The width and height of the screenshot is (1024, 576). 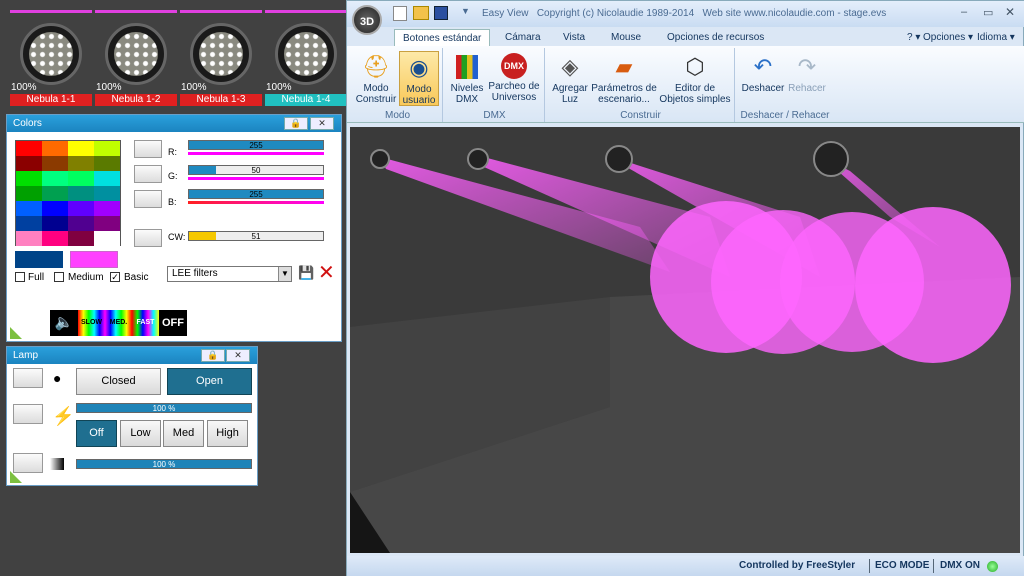 What do you see at coordinates (148, 174) in the screenshot?
I see `green-preset-button` at bounding box center [148, 174].